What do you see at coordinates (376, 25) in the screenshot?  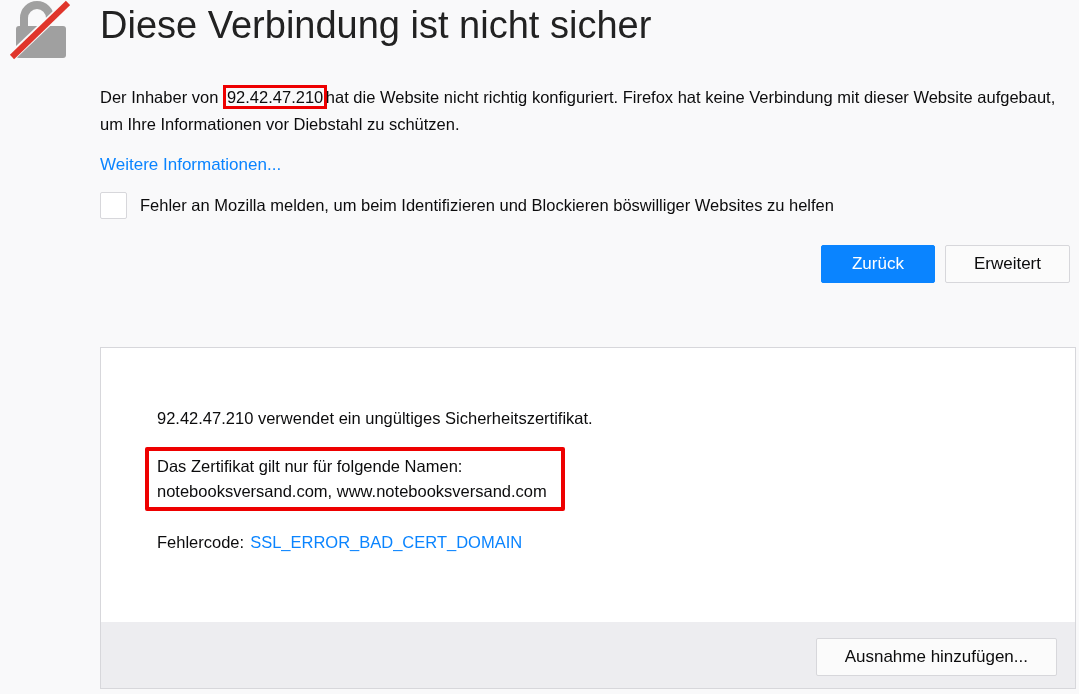 I see `page-title: Diese Verbindung ist nicht sicher` at bounding box center [376, 25].